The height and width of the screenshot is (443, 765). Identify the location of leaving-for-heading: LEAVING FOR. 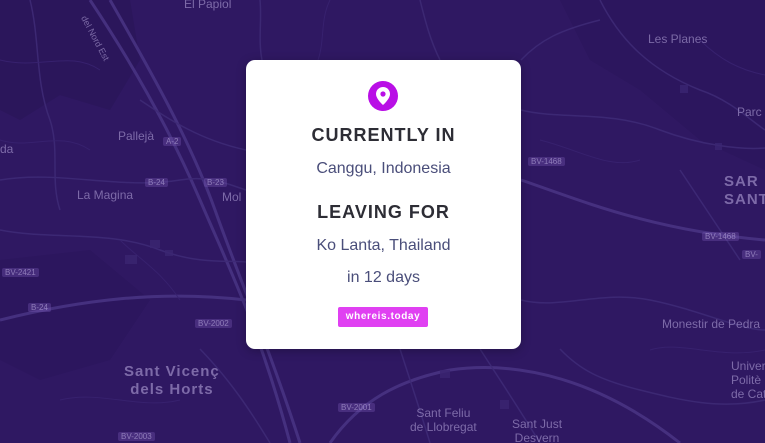
(383, 212).